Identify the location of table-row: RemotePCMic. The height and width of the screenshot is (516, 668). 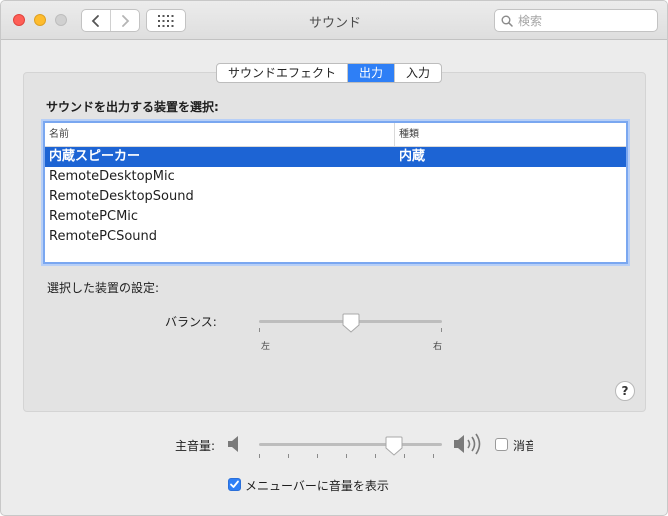
(335, 217).